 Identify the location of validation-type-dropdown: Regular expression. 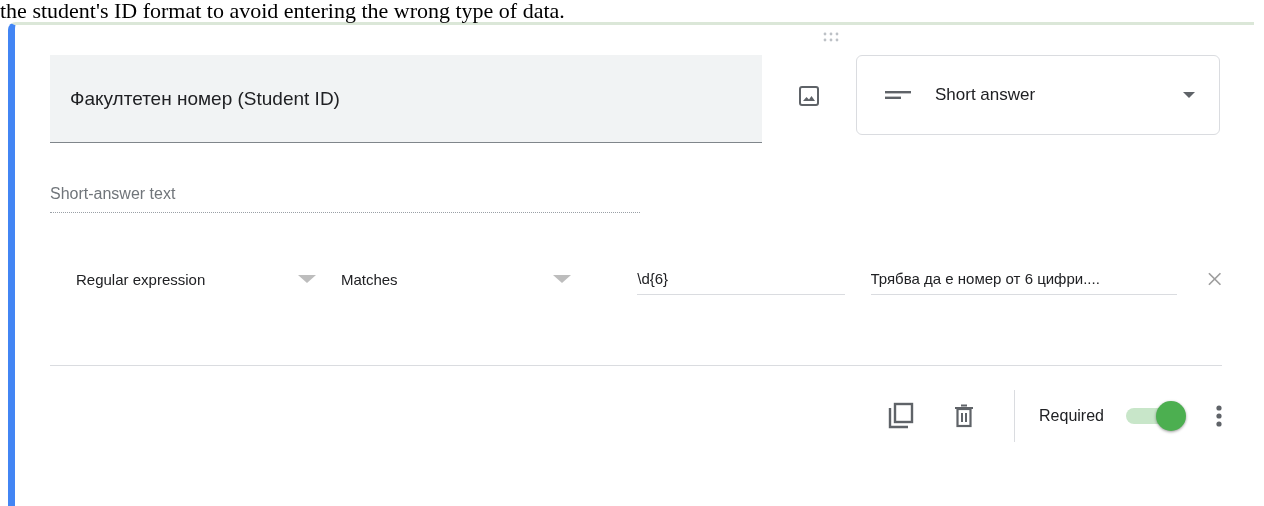
(196, 279).